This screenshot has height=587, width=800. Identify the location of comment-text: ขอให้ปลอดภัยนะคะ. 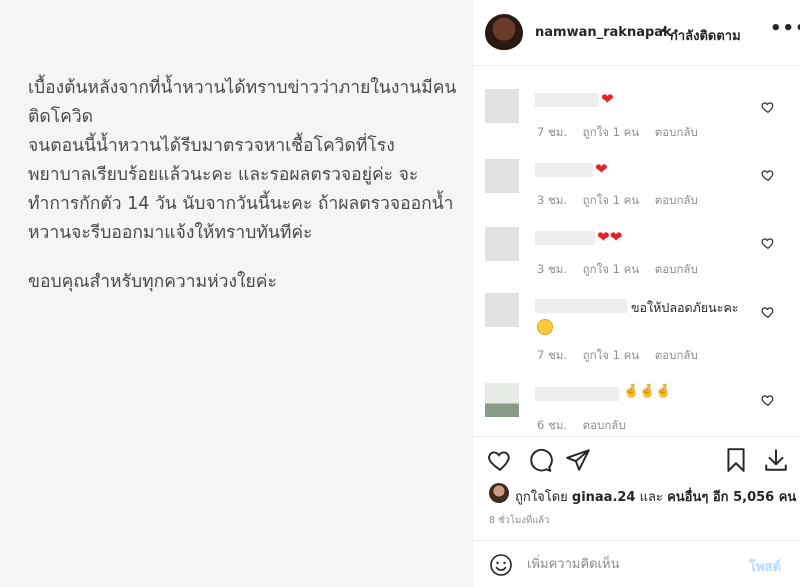
(685, 307).